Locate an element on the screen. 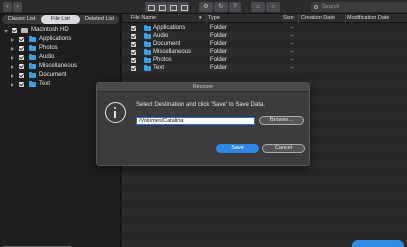 The image size is (407, 247). column-header-size: Size is located at coordinates (288, 18).